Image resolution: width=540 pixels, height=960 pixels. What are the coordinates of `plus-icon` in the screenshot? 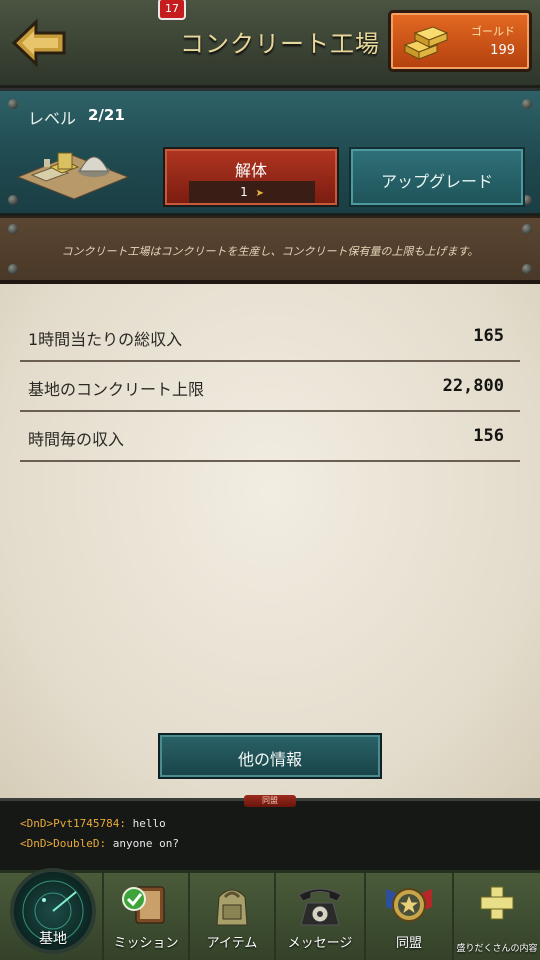 It's located at (497, 905).